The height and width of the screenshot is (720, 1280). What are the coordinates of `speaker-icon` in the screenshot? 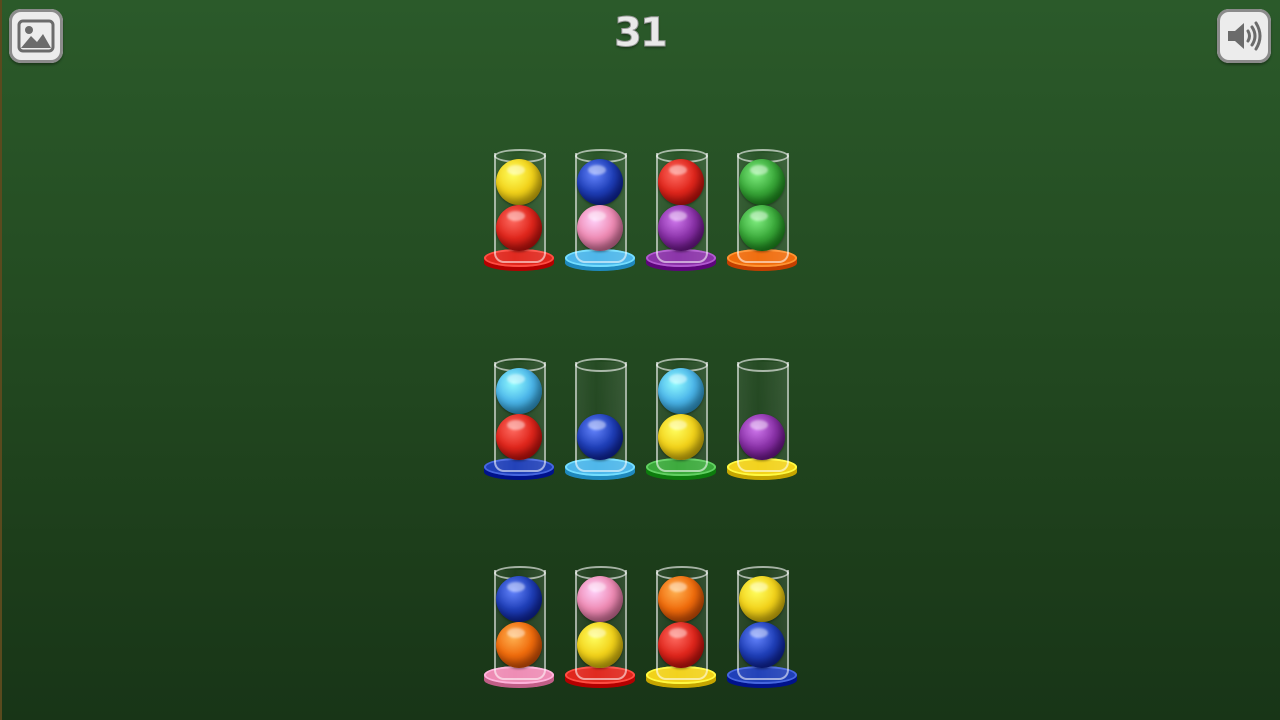 It's located at (1245, 36).